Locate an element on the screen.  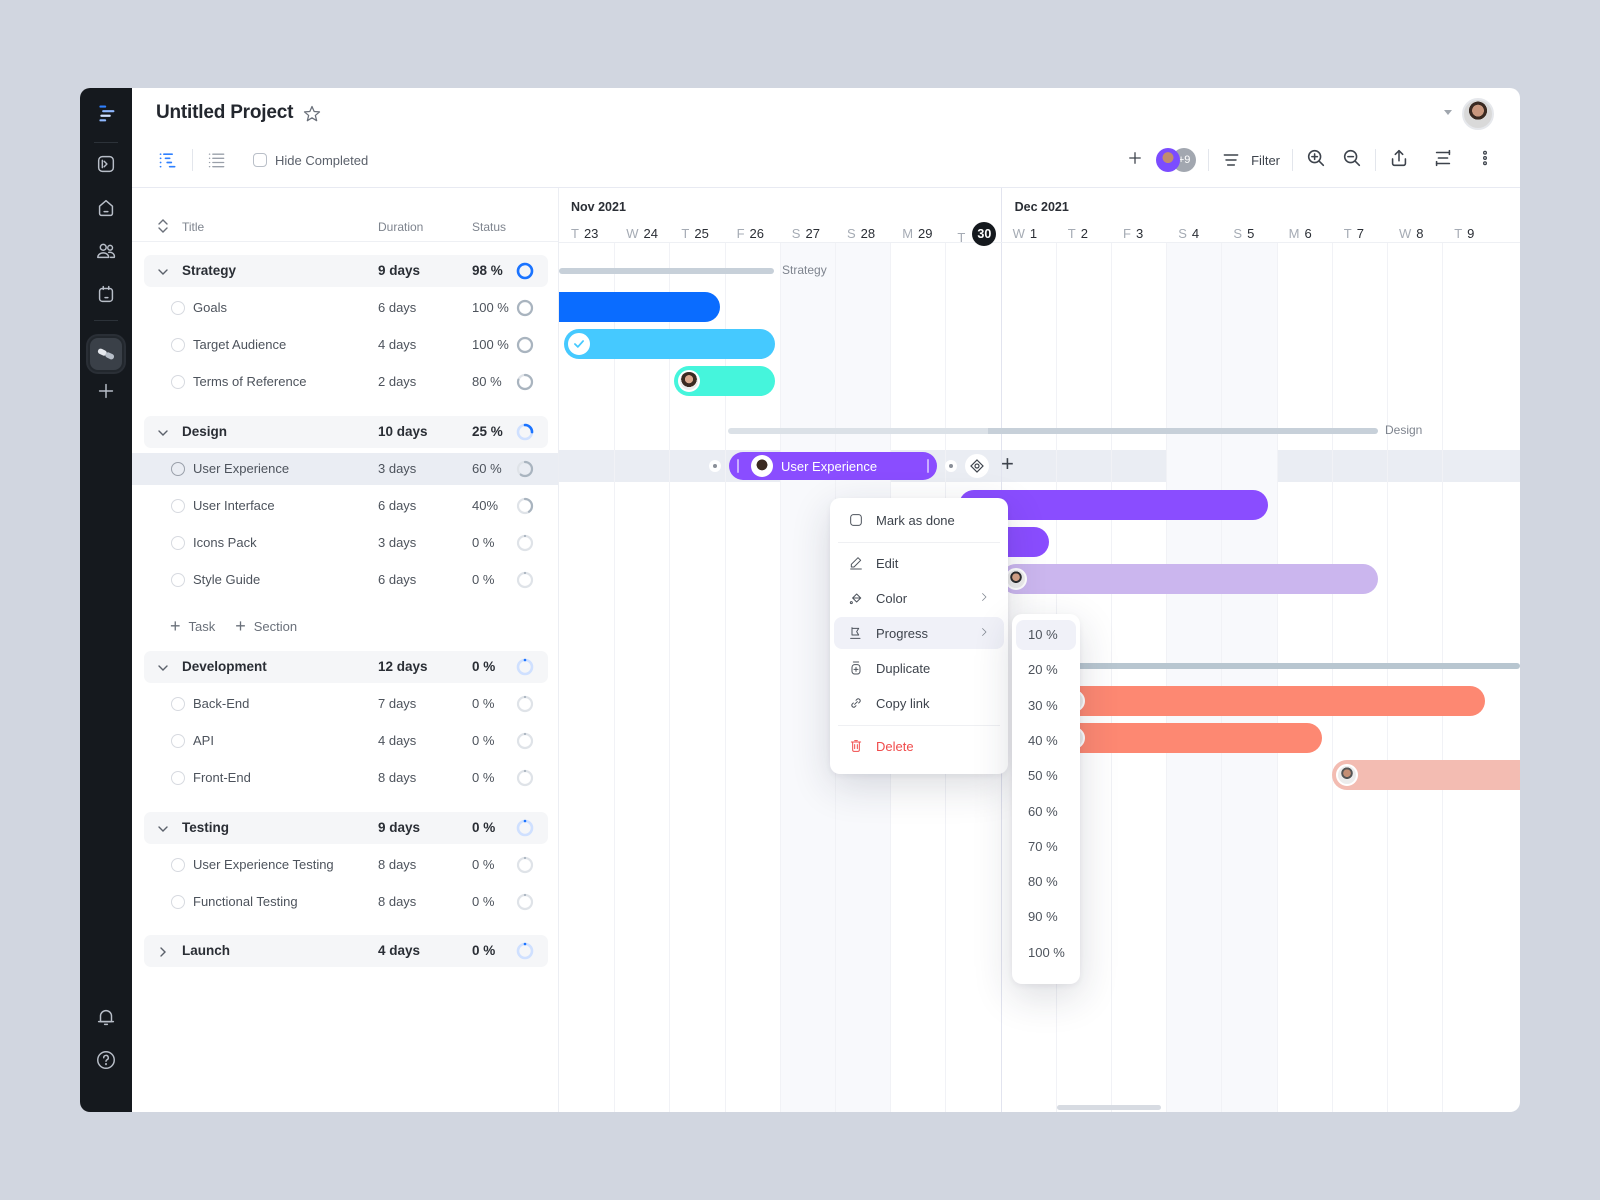
section-row: Strategy 9 days 98 % is located at coordinates (346, 271).